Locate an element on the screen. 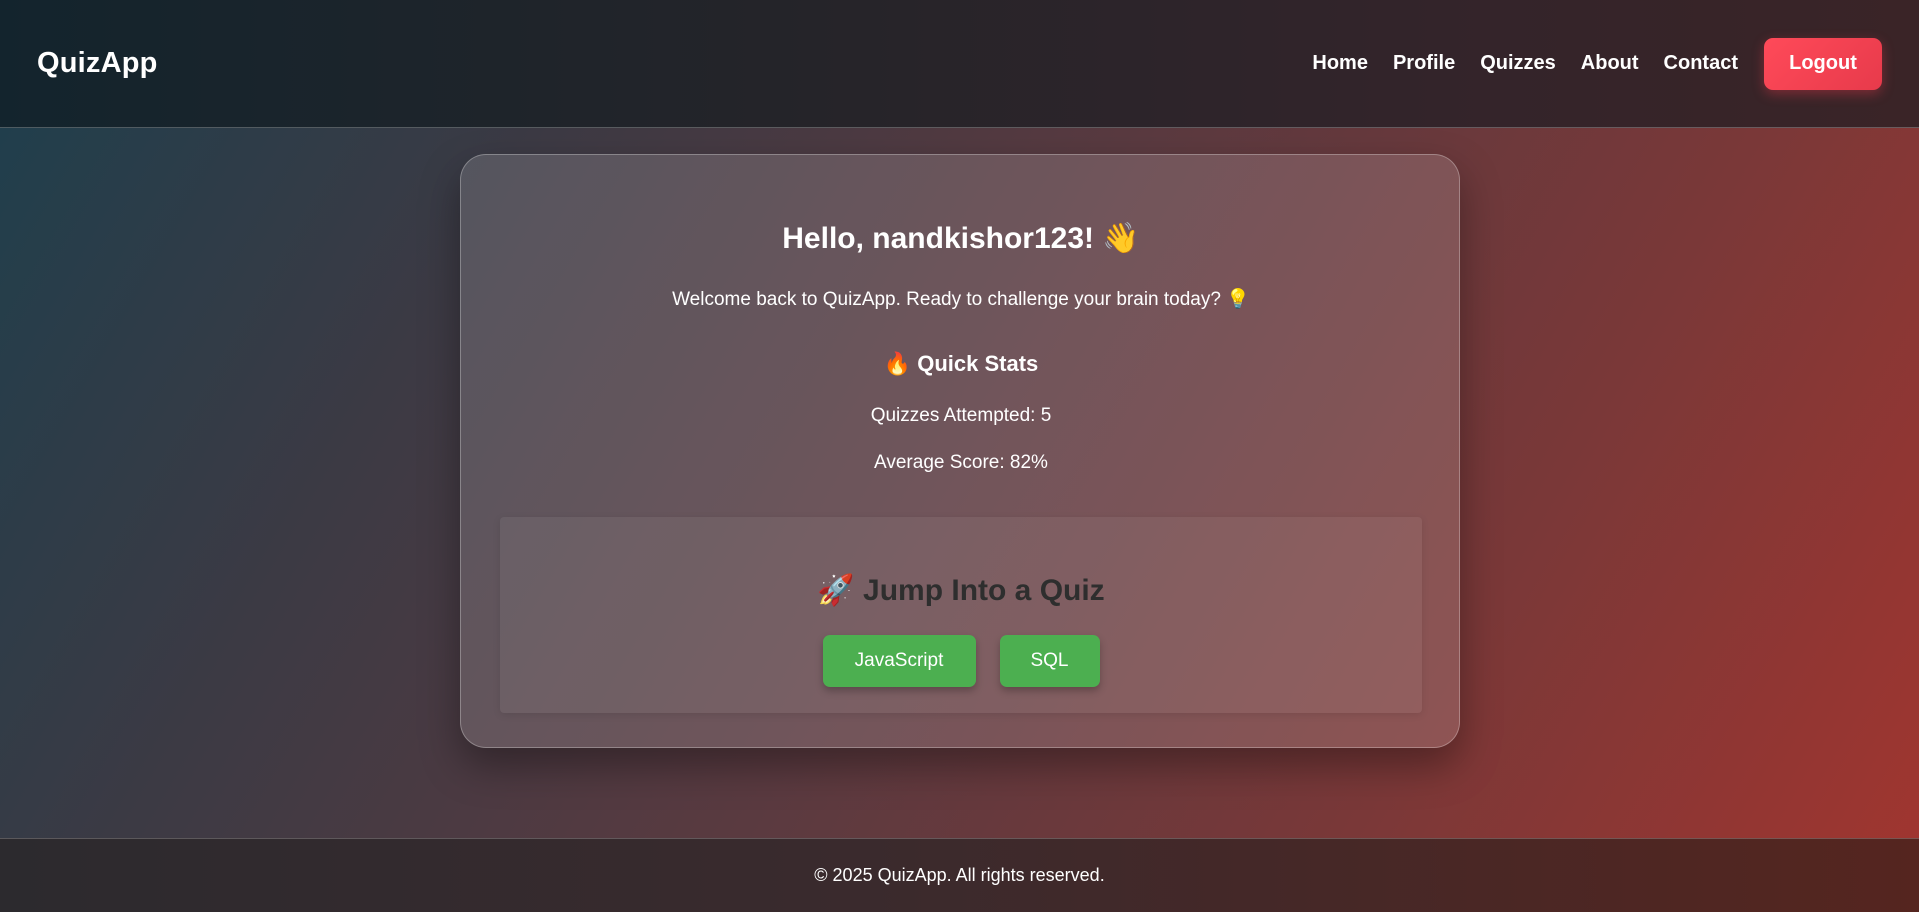 The height and width of the screenshot is (912, 1919). jump-into-quiz-panel: 🚀 Jump Into a Quiz JavaScript SQL is located at coordinates (961, 615).